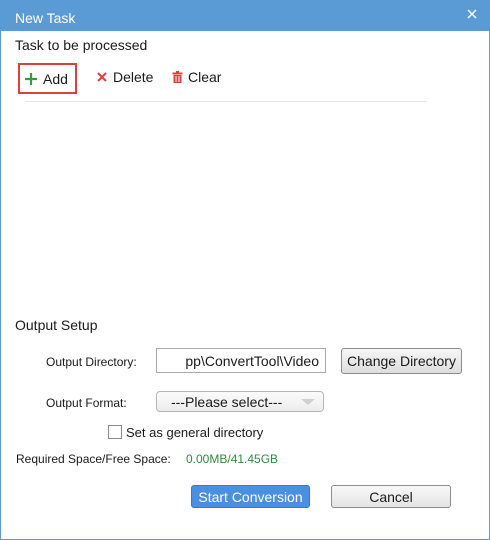 This screenshot has height=540, width=490. I want to click on output-format-select: ---Please select---, so click(240, 401).